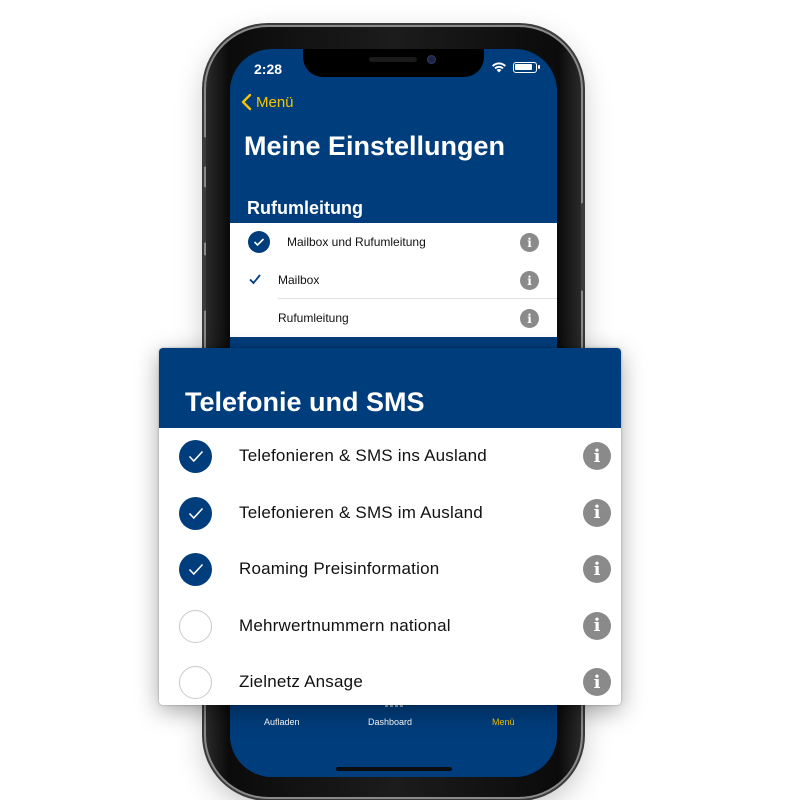  What do you see at coordinates (583, 247) in the screenshot?
I see `power-button` at bounding box center [583, 247].